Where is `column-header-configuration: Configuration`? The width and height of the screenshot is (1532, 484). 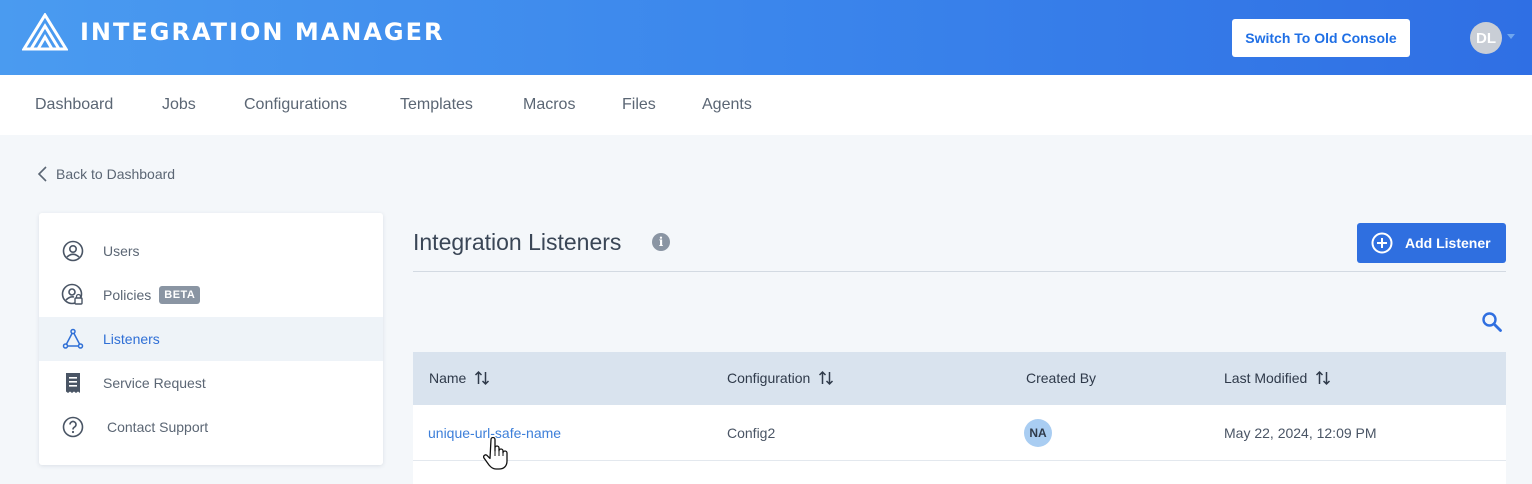 column-header-configuration: Configuration is located at coordinates (780, 378).